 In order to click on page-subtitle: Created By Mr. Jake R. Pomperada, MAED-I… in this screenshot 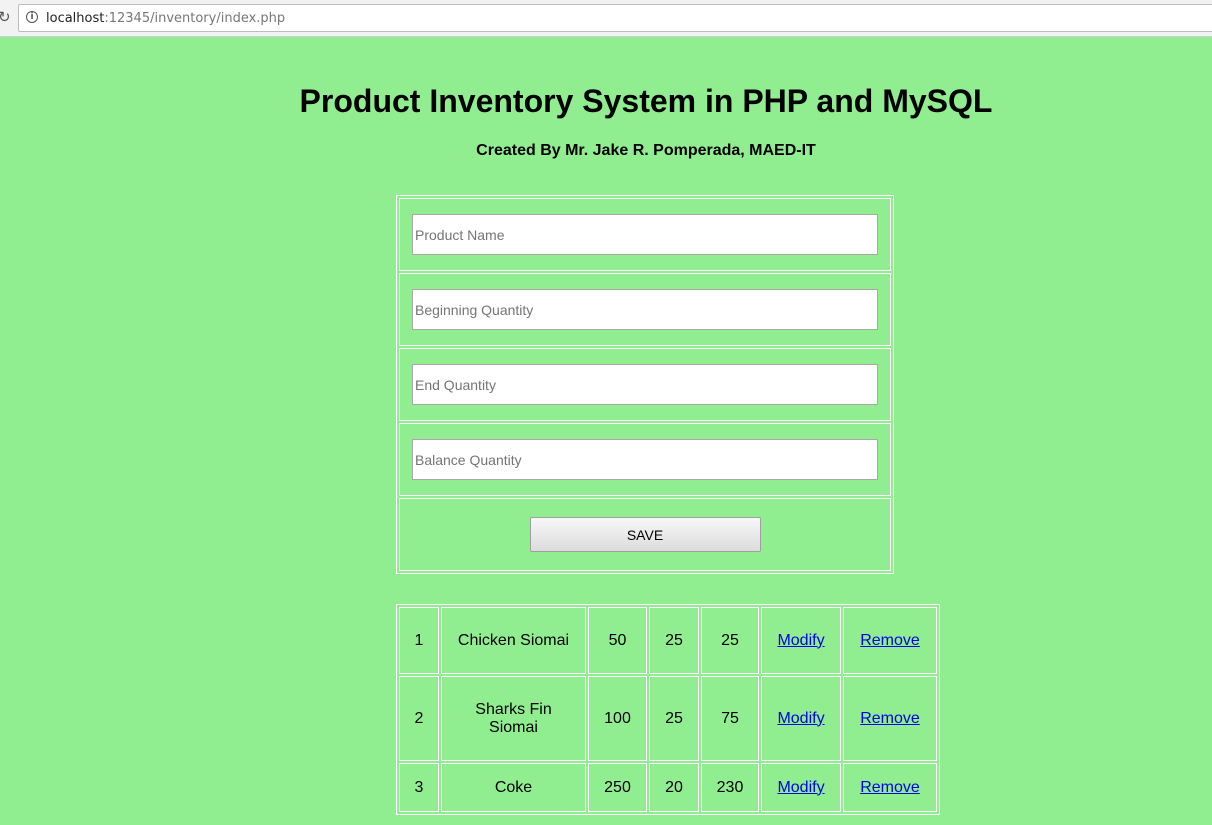, I will do `click(646, 150)`.